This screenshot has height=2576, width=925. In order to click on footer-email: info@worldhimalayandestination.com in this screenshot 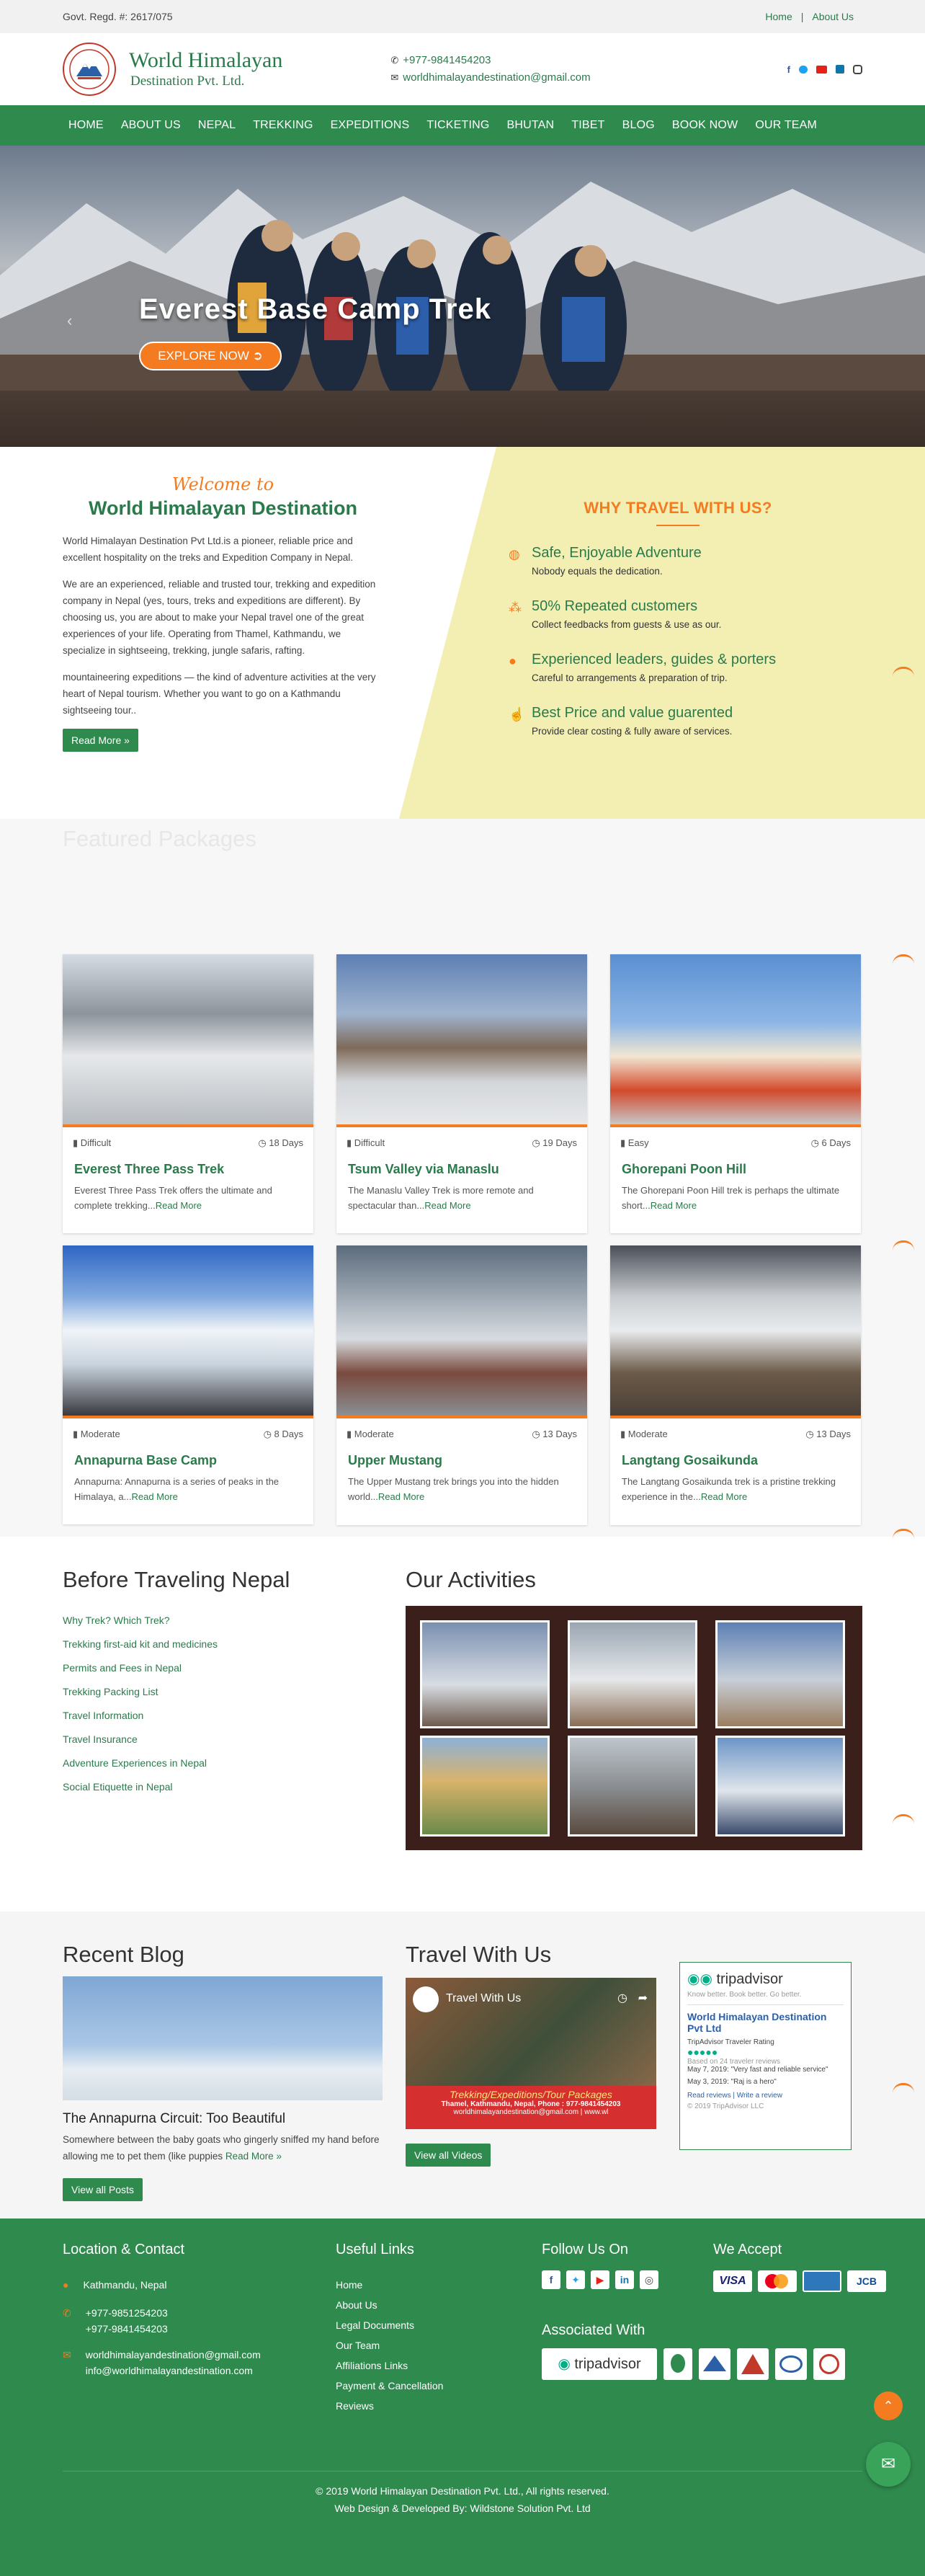, I will do `click(173, 2371)`.